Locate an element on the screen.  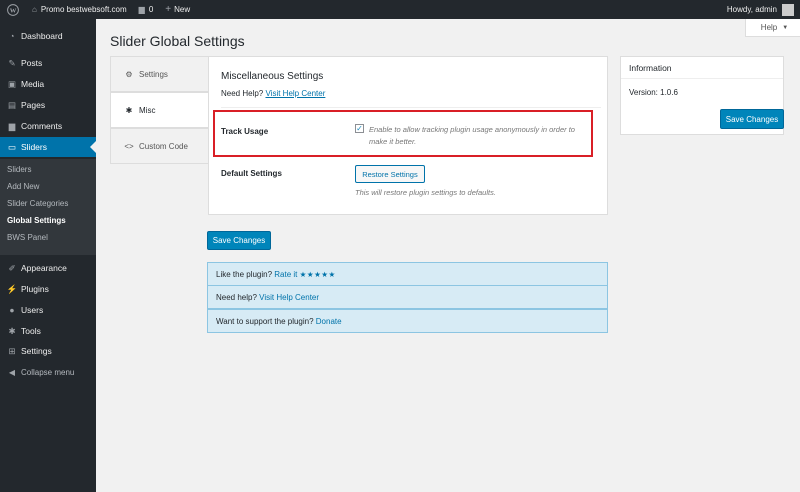
tab-custom-code: <> Custom Code is located at coordinates (159, 146).